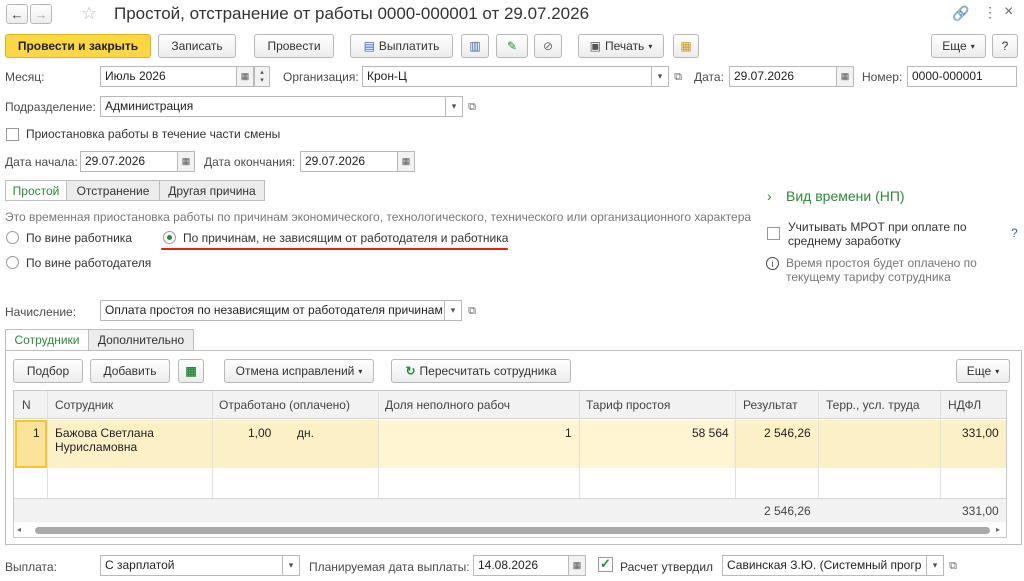 This screenshot has height=581, width=1024. What do you see at coordinates (845, 196) in the screenshot?
I see `time-type-link: Вид времени (НП)` at bounding box center [845, 196].